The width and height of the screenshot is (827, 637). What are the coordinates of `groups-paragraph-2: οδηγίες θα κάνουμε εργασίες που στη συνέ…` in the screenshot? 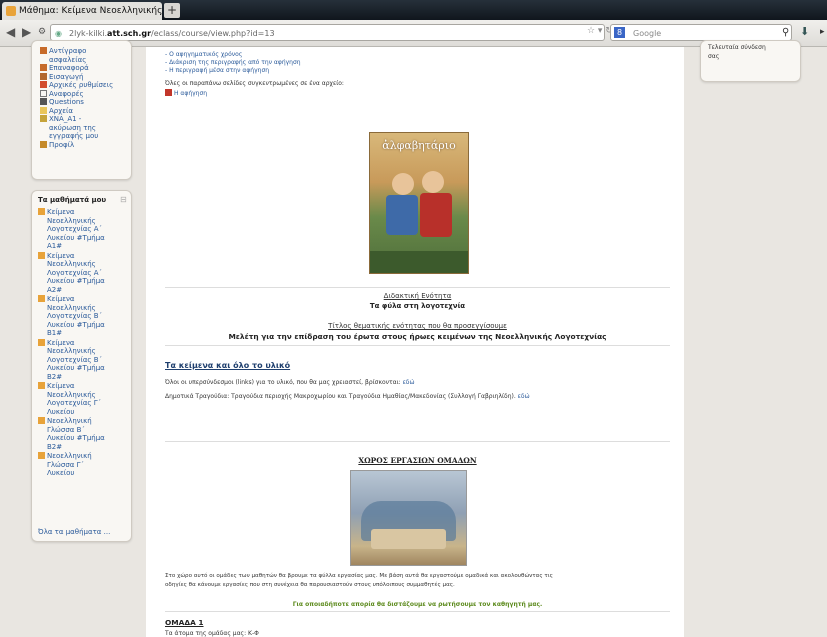 It's located at (310, 585).